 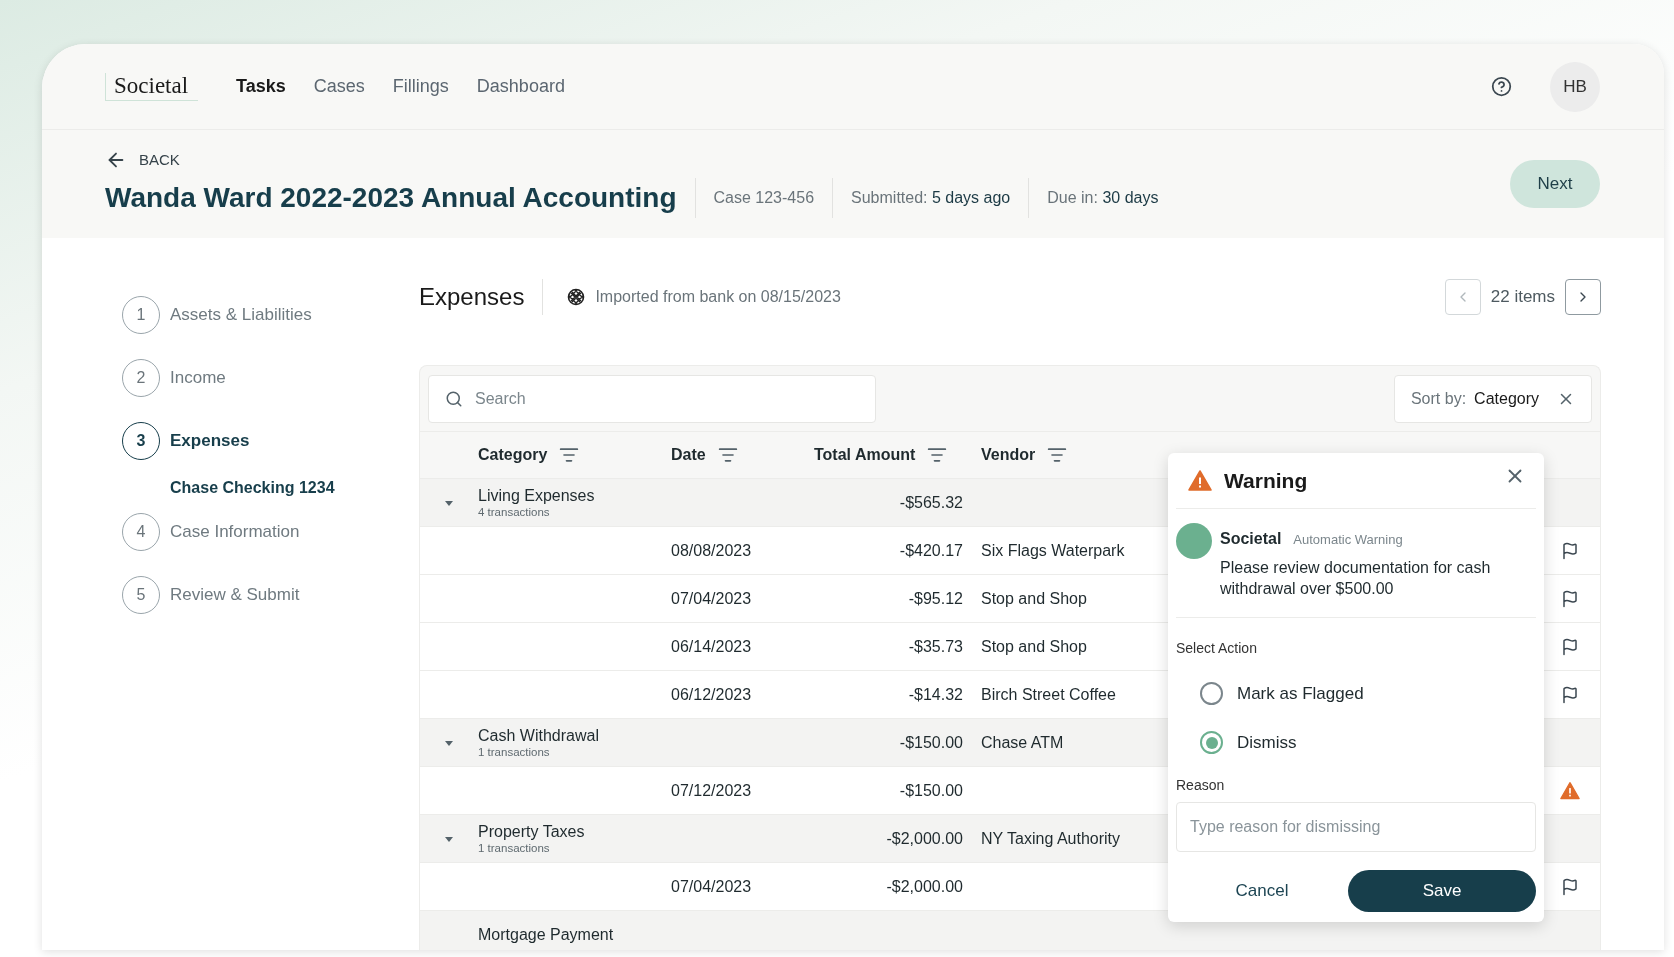 I want to click on step-link: Assets & Liabilities, so click(x=241, y=314).